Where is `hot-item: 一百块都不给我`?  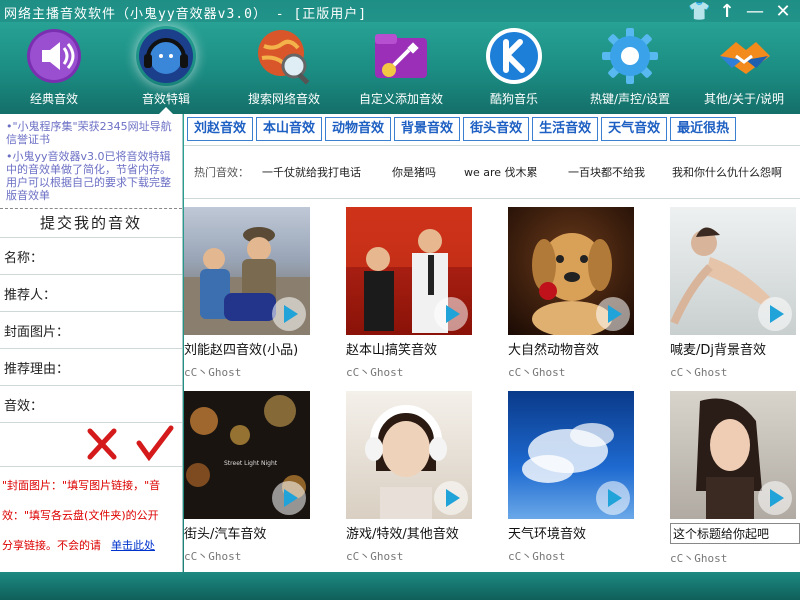
hot-item: 一百块都不给我 is located at coordinates (606, 172).